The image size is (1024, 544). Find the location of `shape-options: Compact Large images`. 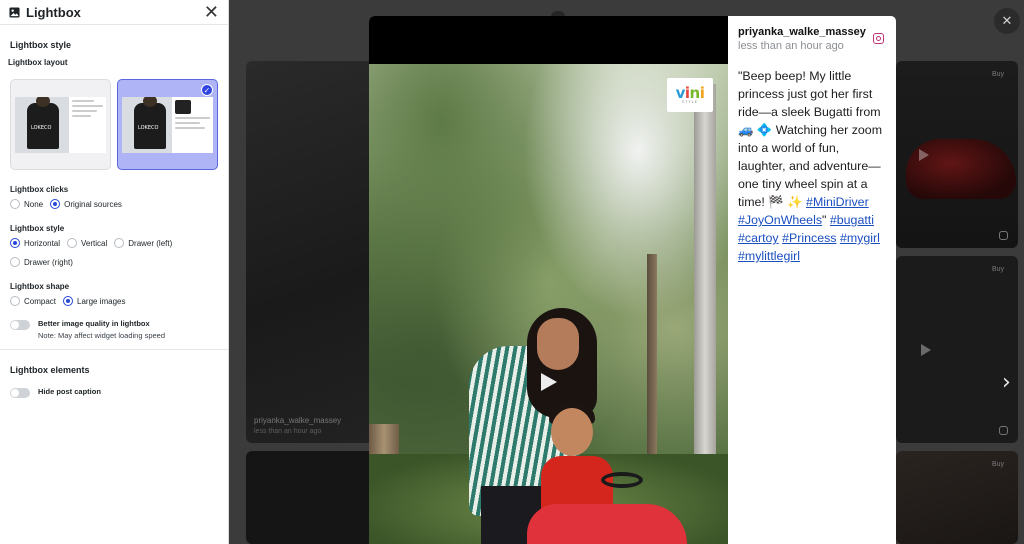

shape-options: Compact Large images is located at coordinates (114, 301).